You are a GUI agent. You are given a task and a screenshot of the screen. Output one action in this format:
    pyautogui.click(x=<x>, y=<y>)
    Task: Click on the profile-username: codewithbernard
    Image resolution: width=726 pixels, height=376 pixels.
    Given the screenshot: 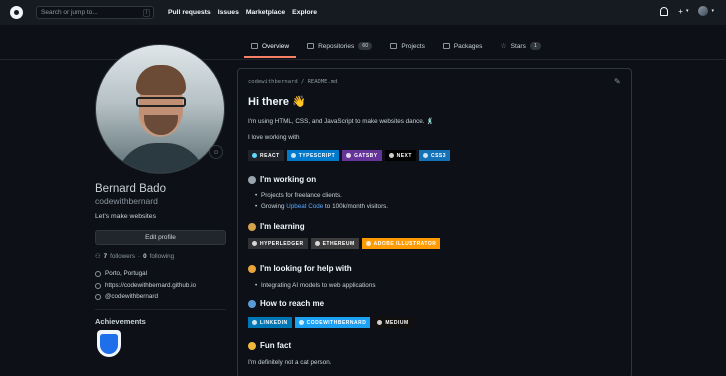 What is the action you would take?
    pyautogui.click(x=126, y=201)
    